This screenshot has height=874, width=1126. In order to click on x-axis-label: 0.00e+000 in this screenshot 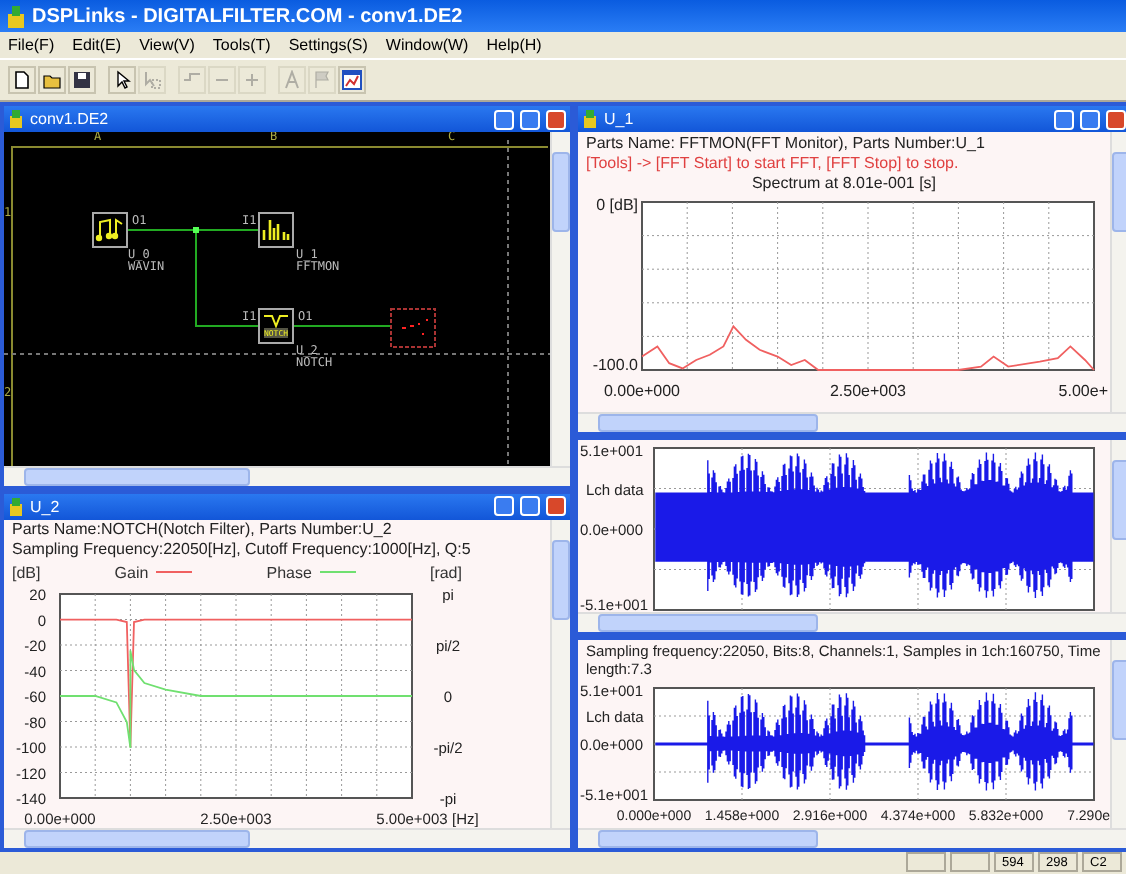, I will do `click(642, 391)`.